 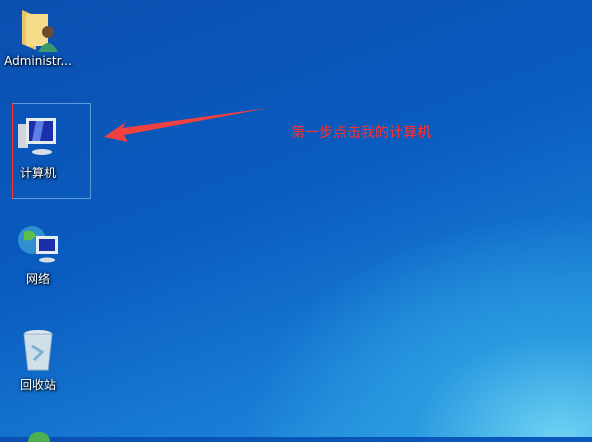 What do you see at coordinates (361, 133) in the screenshot?
I see `annotation-text: 第一步点击我的计算机` at bounding box center [361, 133].